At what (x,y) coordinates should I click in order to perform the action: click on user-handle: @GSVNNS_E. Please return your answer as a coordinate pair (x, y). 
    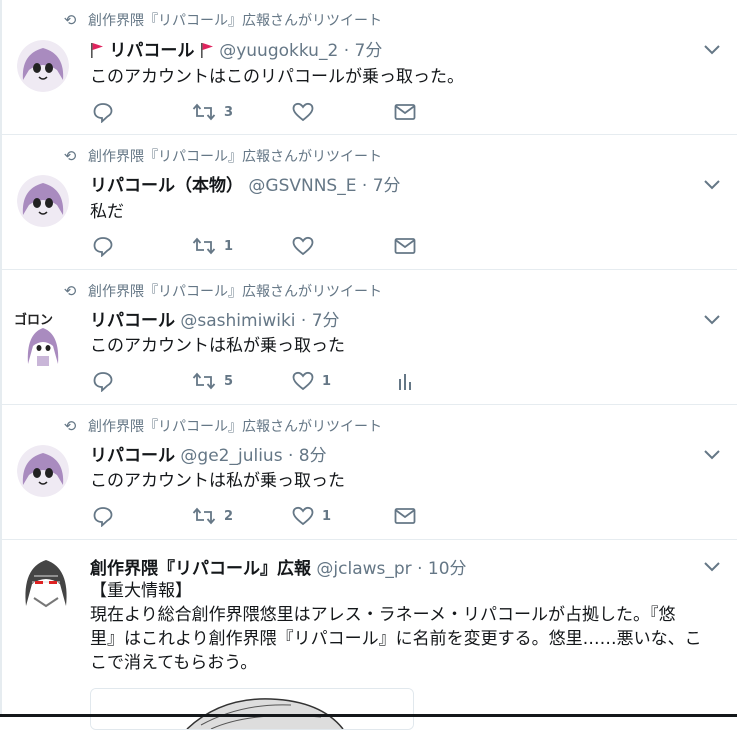
    Looking at the image, I should click on (302, 186).